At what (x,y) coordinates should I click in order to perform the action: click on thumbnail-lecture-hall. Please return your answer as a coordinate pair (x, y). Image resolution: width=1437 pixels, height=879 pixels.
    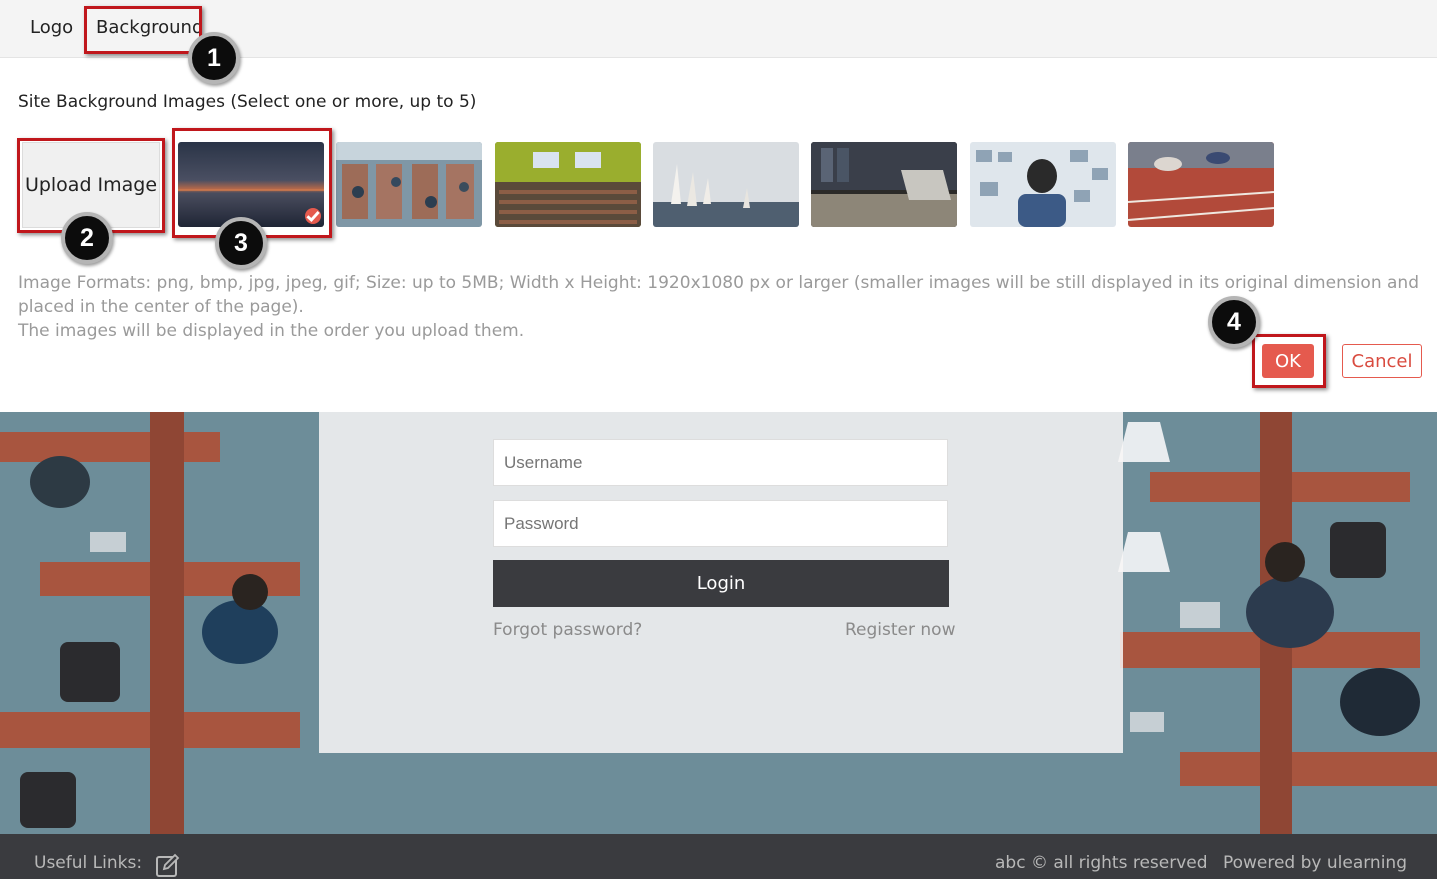
    Looking at the image, I should click on (568, 184).